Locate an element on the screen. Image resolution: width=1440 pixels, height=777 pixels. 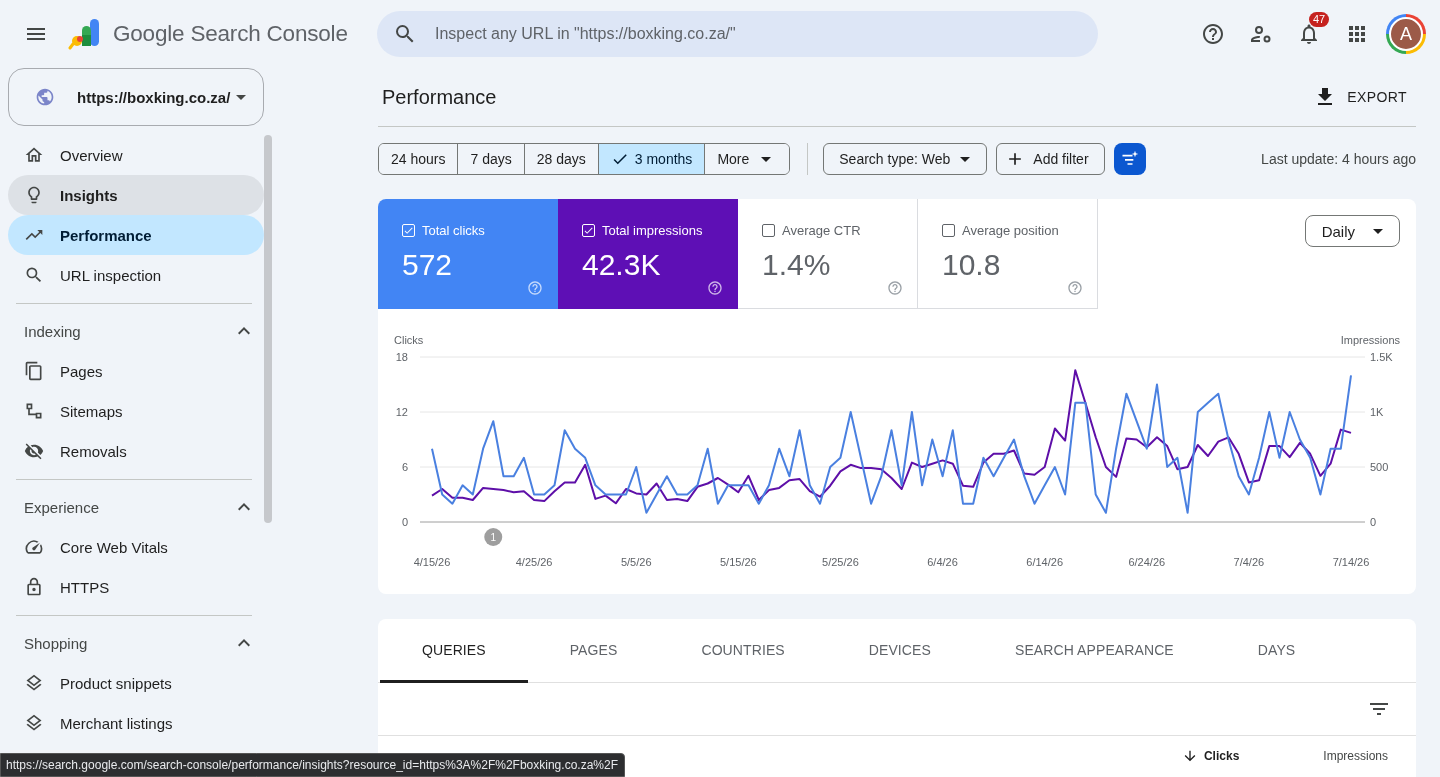
axis-tick-label: 5/25/26 is located at coordinates (840, 562).